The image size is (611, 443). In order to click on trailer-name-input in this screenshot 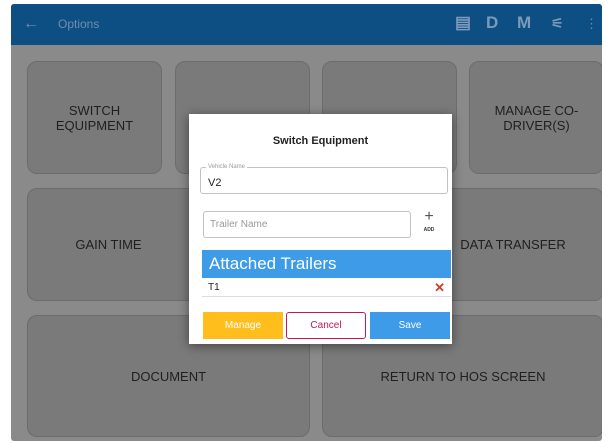, I will do `click(307, 224)`.